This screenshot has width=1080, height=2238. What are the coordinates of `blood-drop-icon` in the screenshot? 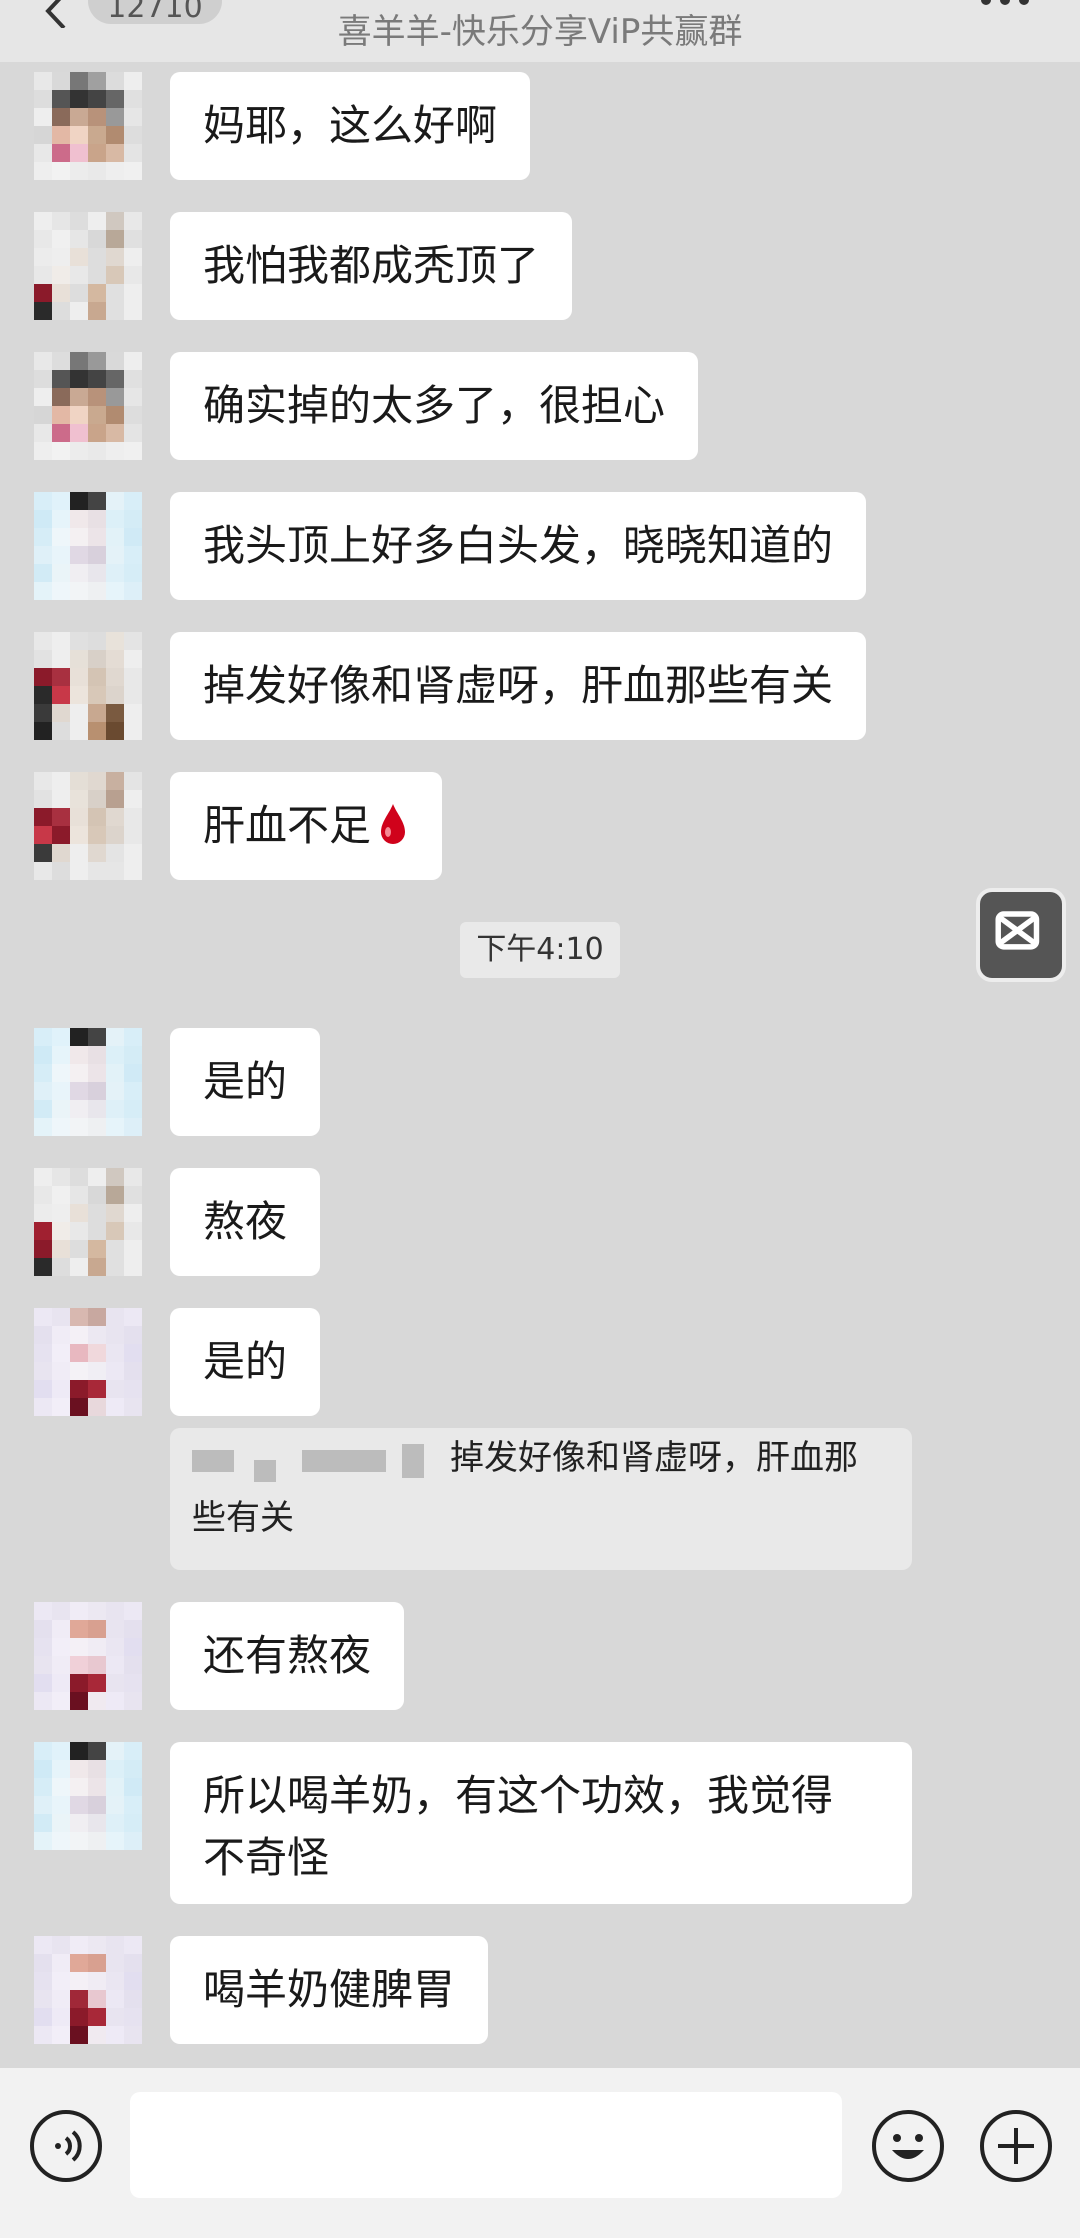 It's located at (393, 824).